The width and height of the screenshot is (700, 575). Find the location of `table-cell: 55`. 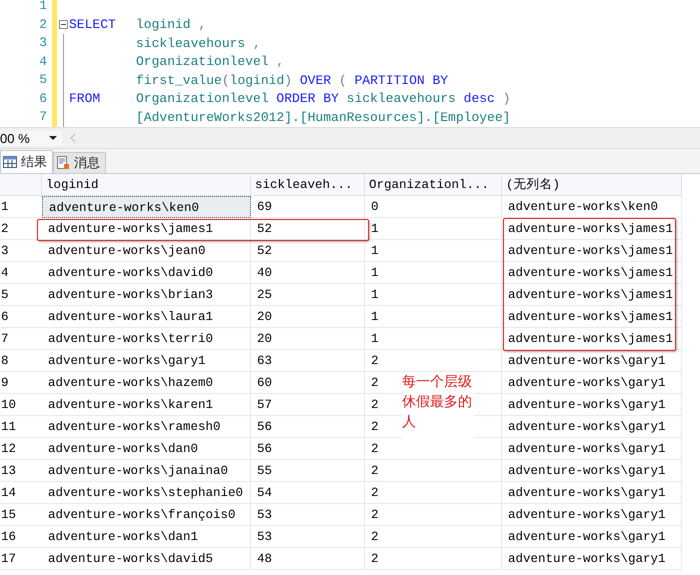

table-cell: 55 is located at coordinates (308, 471).